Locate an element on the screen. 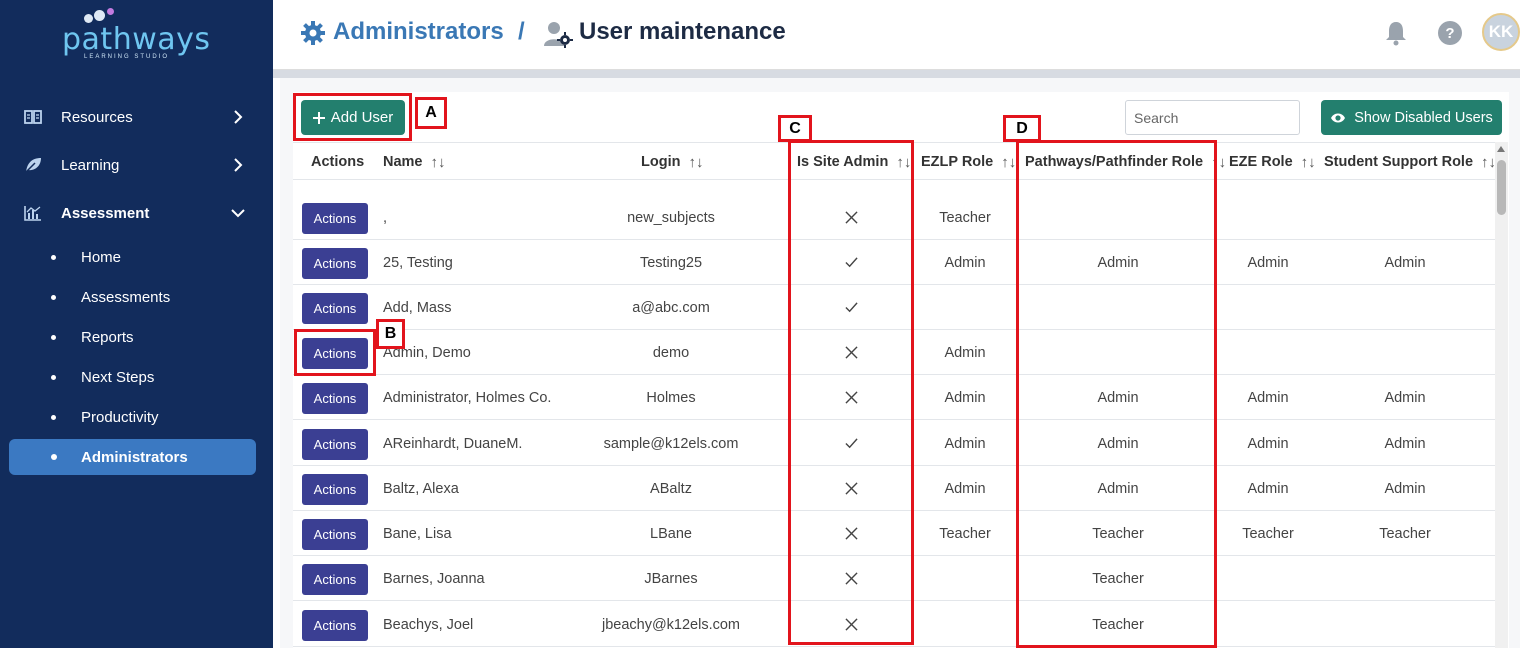 Image resolution: width=1520 pixels, height=648 pixels. sidebar-subitem-label: Next Steps is located at coordinates (118, 377).